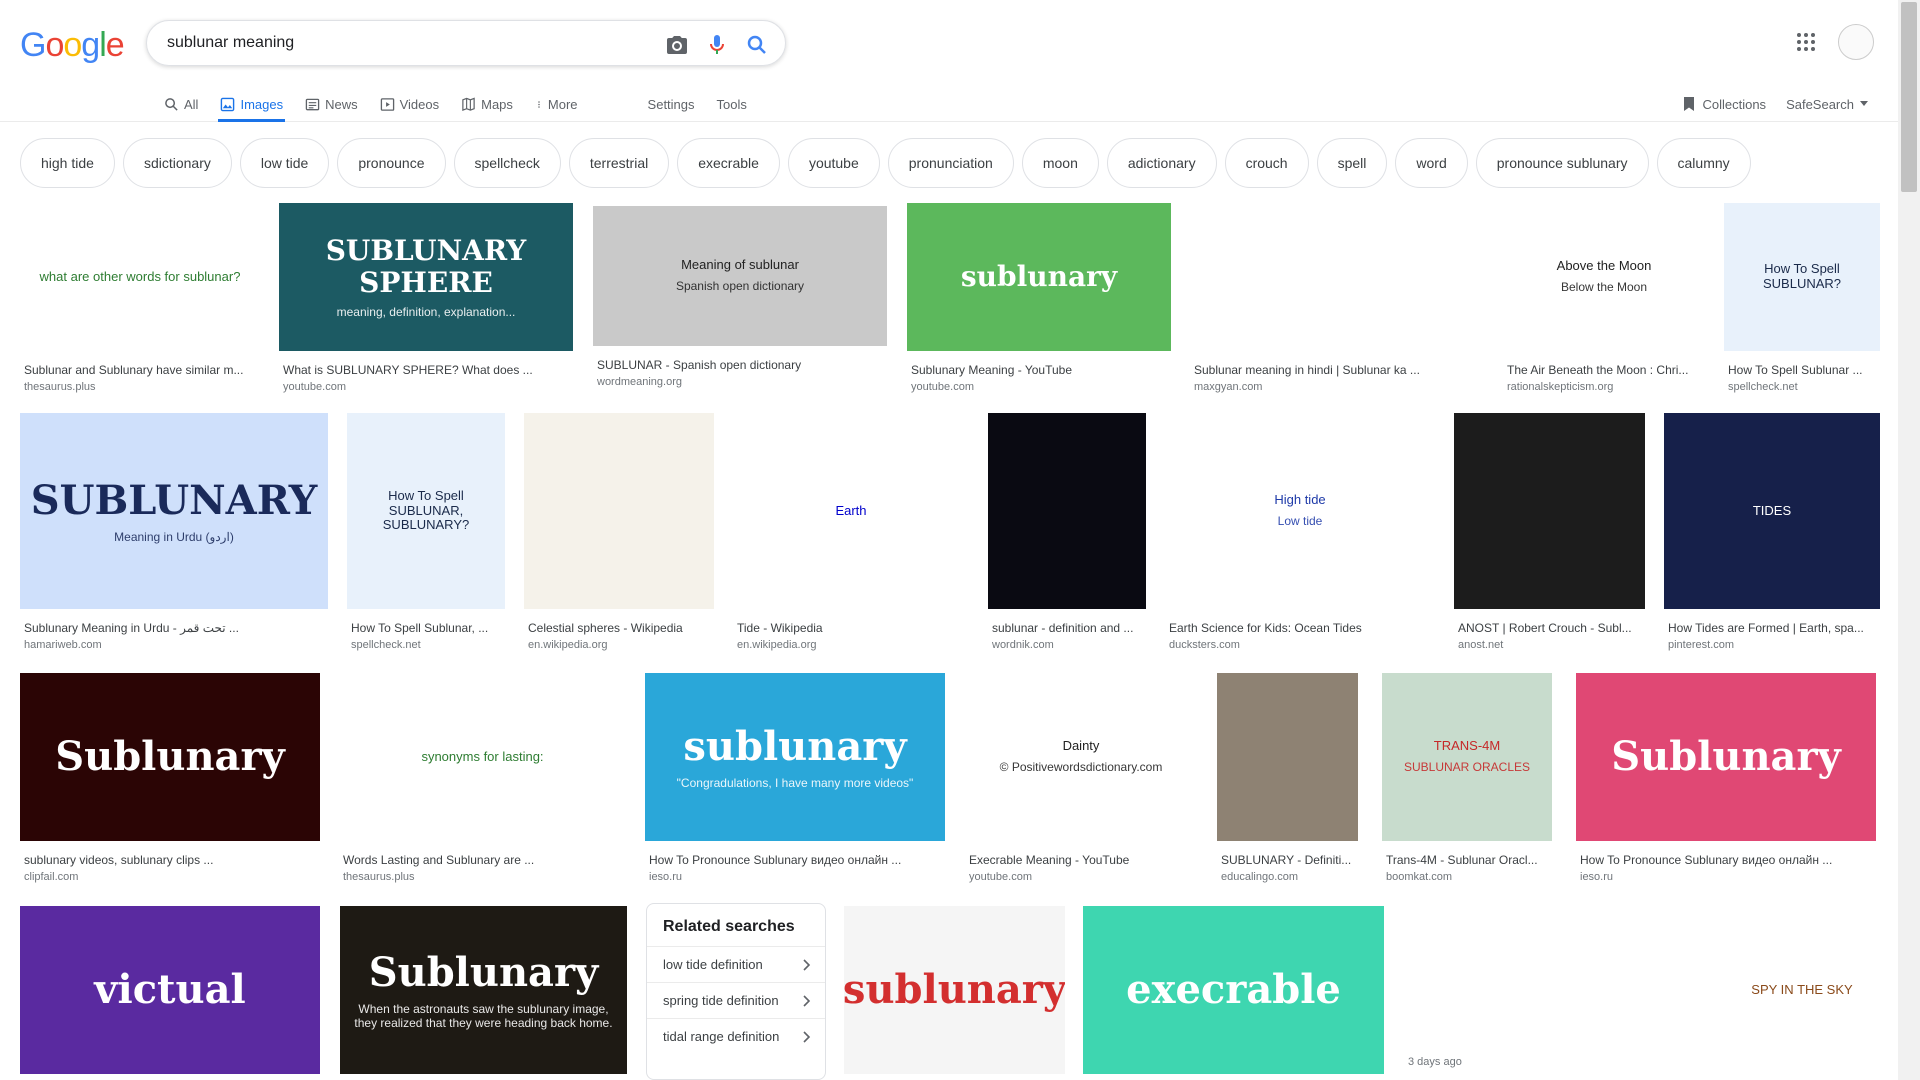 This screenshot has height=1080, width=1920. What do you see at coordinates (1302, 628) in the screenshot?
I see `result-title: Earth Science for Kids: Ocean Tides` at bounding box center [1302, 628].